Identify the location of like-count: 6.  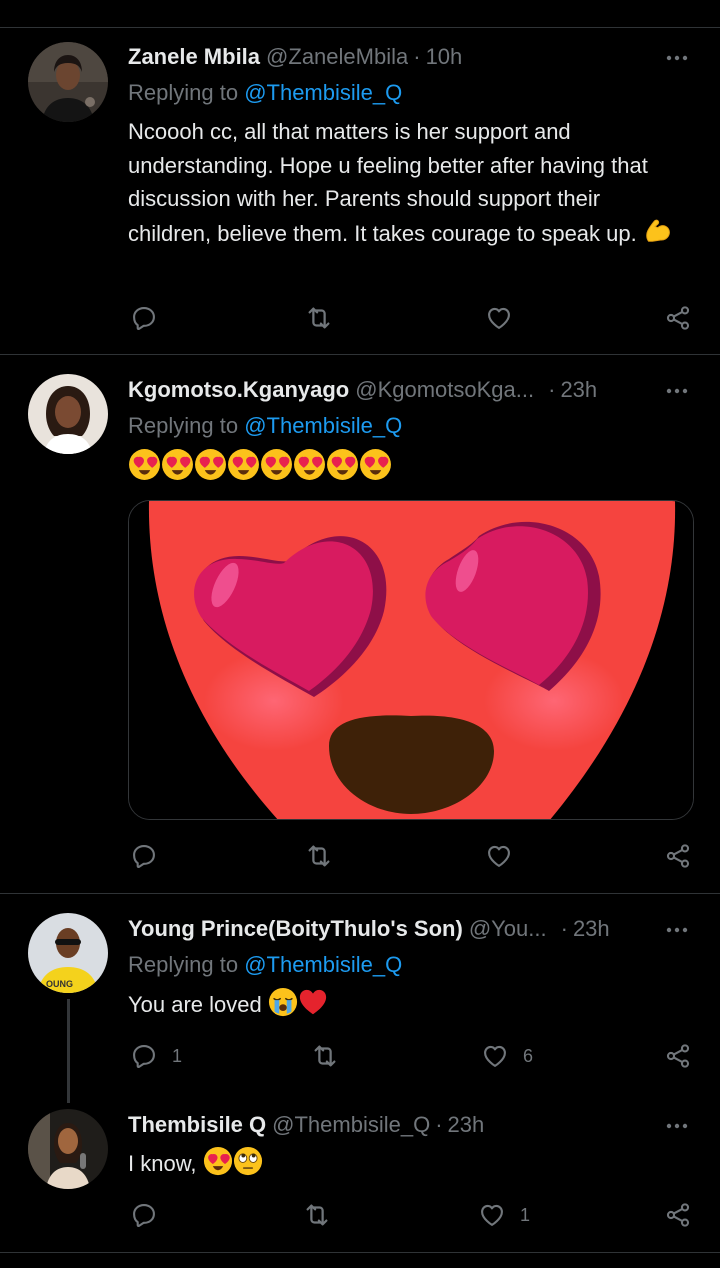
(528, 1055).